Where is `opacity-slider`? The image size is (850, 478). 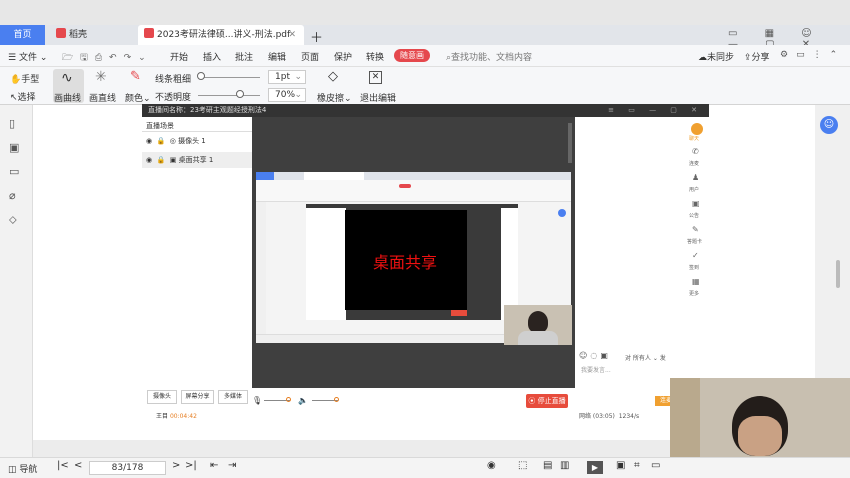 opacity-slider is located at coordinates (229, 95).